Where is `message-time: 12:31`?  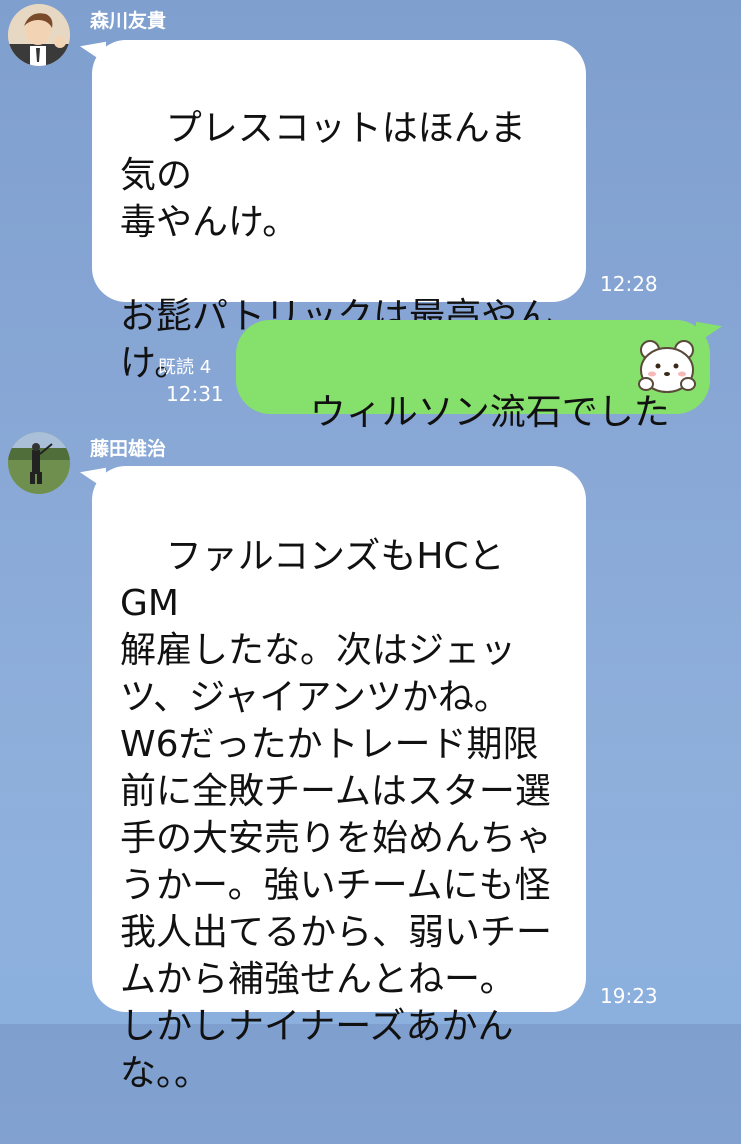
message-time: 12:31 is located at coordinates (195, 394).